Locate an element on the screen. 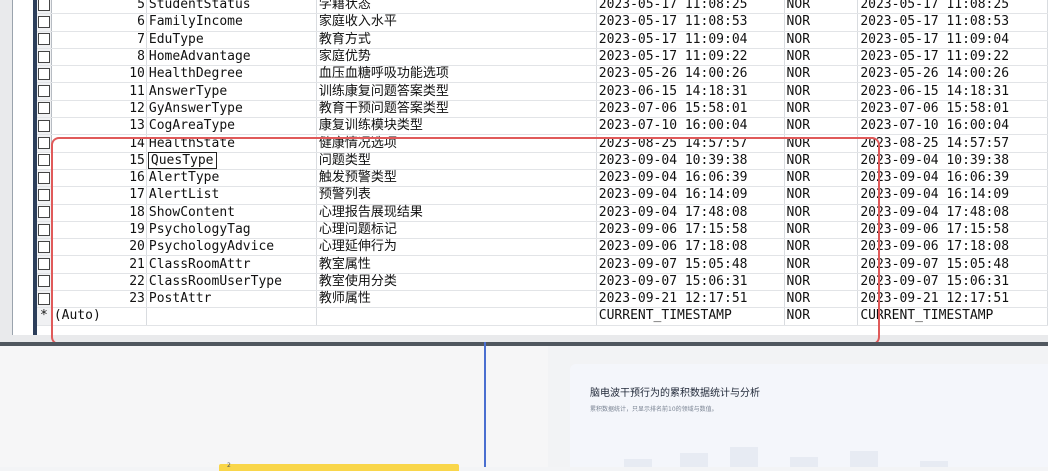  cell-created-time: 2023-05-17 11:09:22 is located at coordinates (690, 57).